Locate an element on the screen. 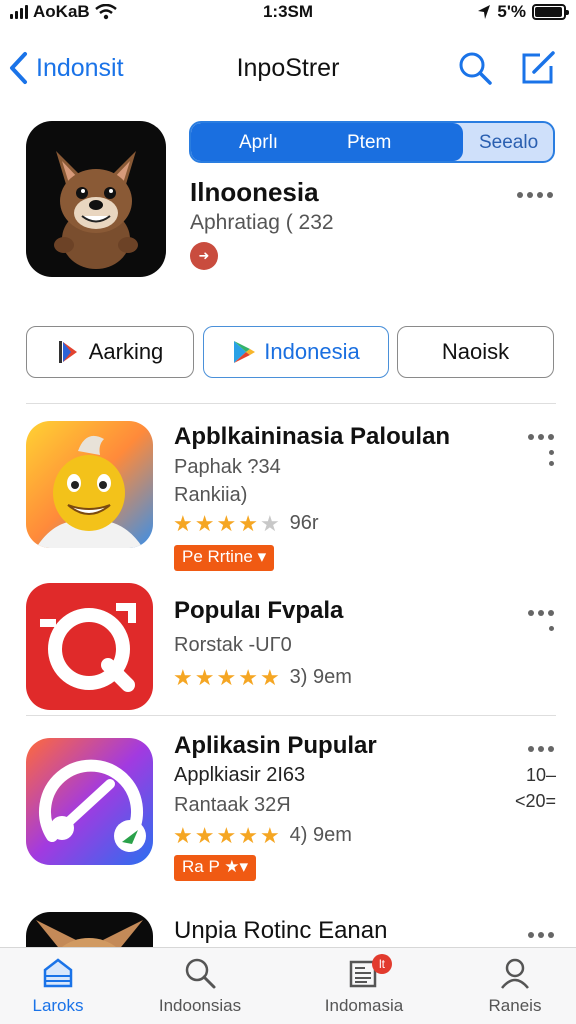 This screenshot has height=1024, width=576. app-tag-1: Pe Rrtine ▾ is located at coordinates (224, 558).